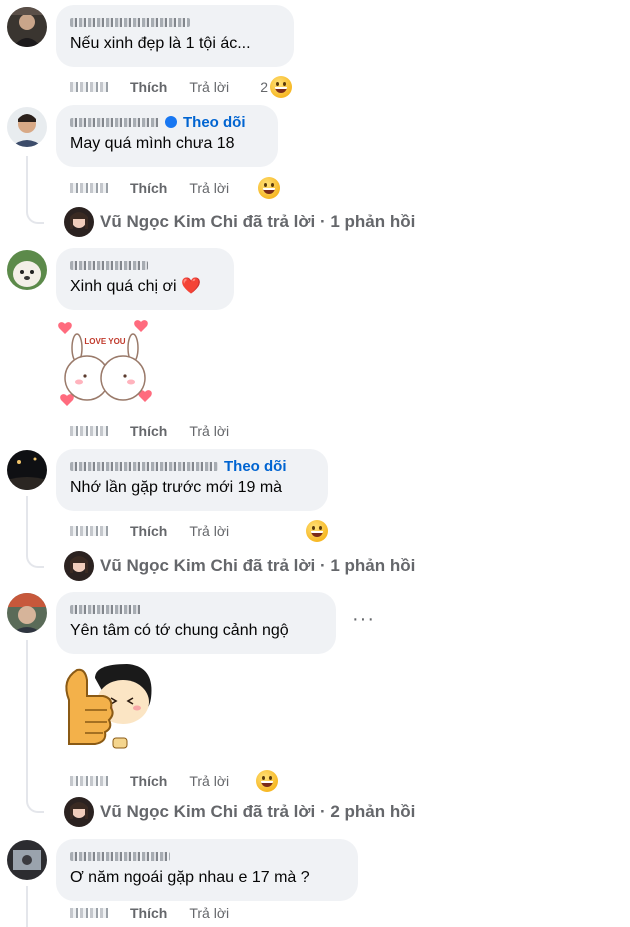 The height and width of the screenshot is (927, 630). I want to click on more-options-icon: ···, so click(363, 619).